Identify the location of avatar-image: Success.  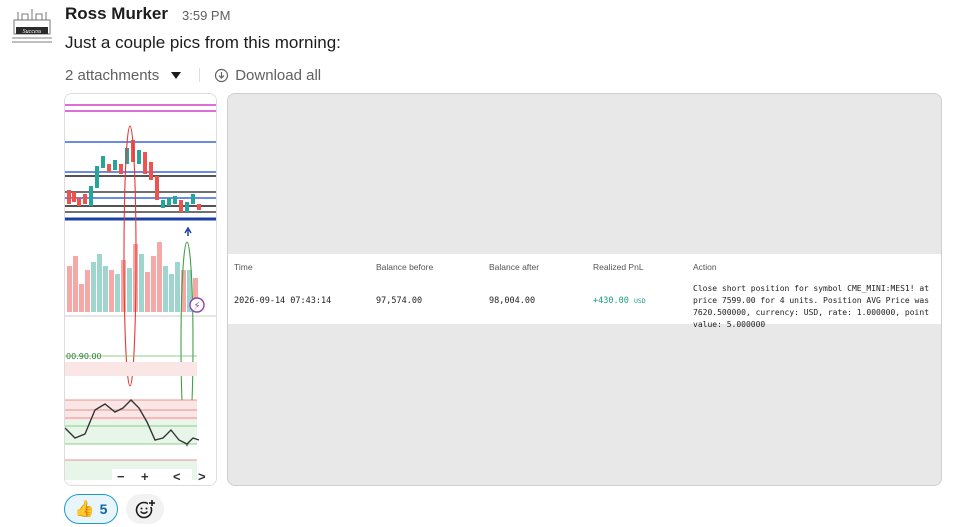
(32, 27).